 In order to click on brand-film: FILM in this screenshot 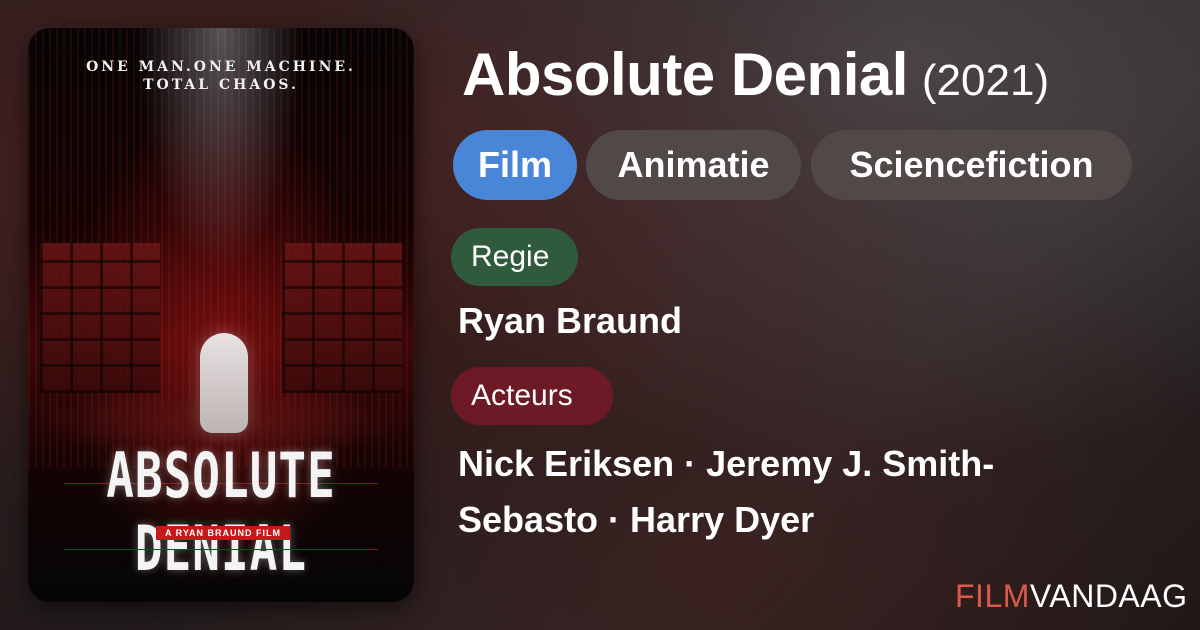, I will do `click(992, 596)`.